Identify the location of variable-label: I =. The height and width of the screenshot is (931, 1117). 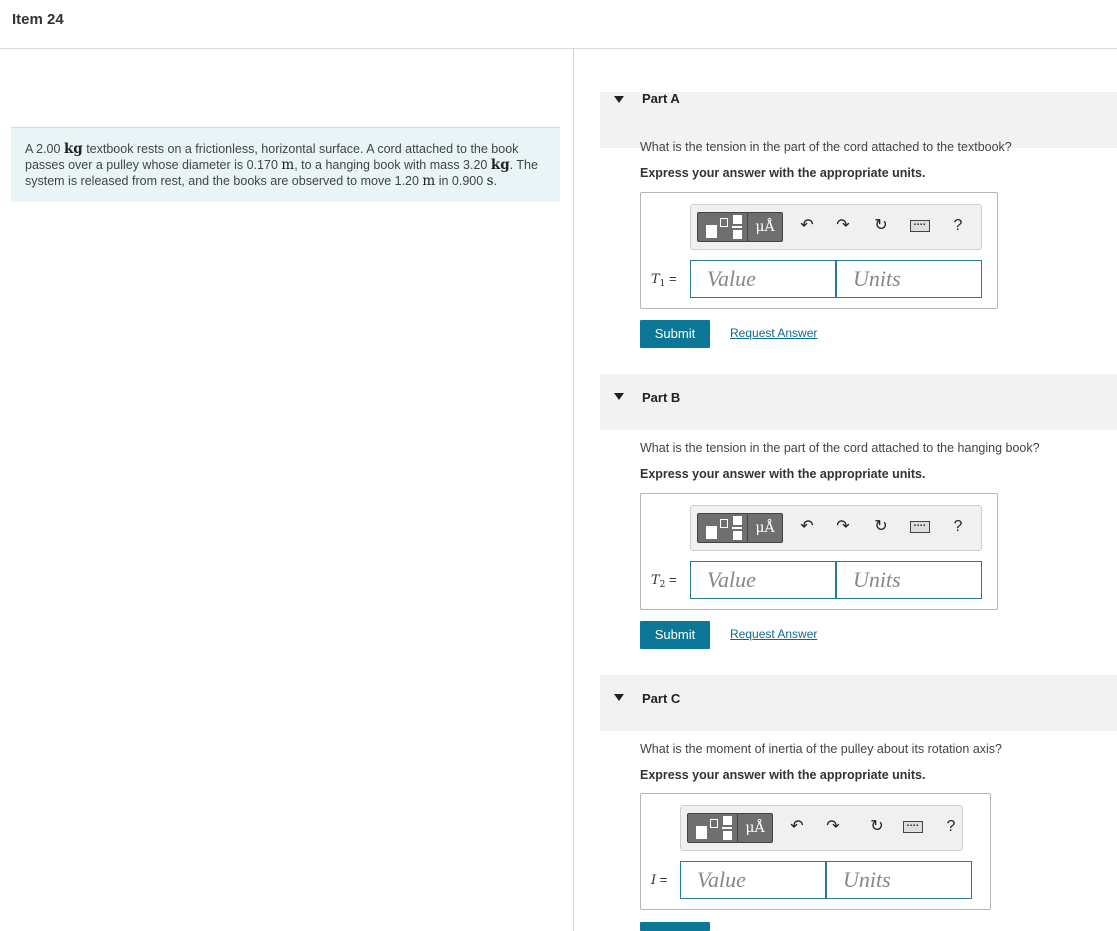
(659, 880).